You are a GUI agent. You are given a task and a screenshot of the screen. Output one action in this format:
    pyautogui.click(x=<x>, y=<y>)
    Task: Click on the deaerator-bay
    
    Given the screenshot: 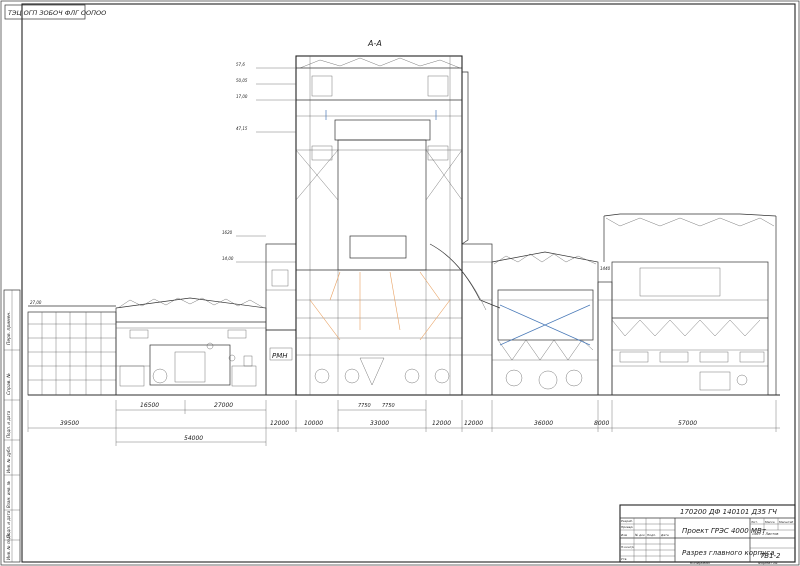 What is the action you would take?
    pyautogui.click(x=281, y=287)
    